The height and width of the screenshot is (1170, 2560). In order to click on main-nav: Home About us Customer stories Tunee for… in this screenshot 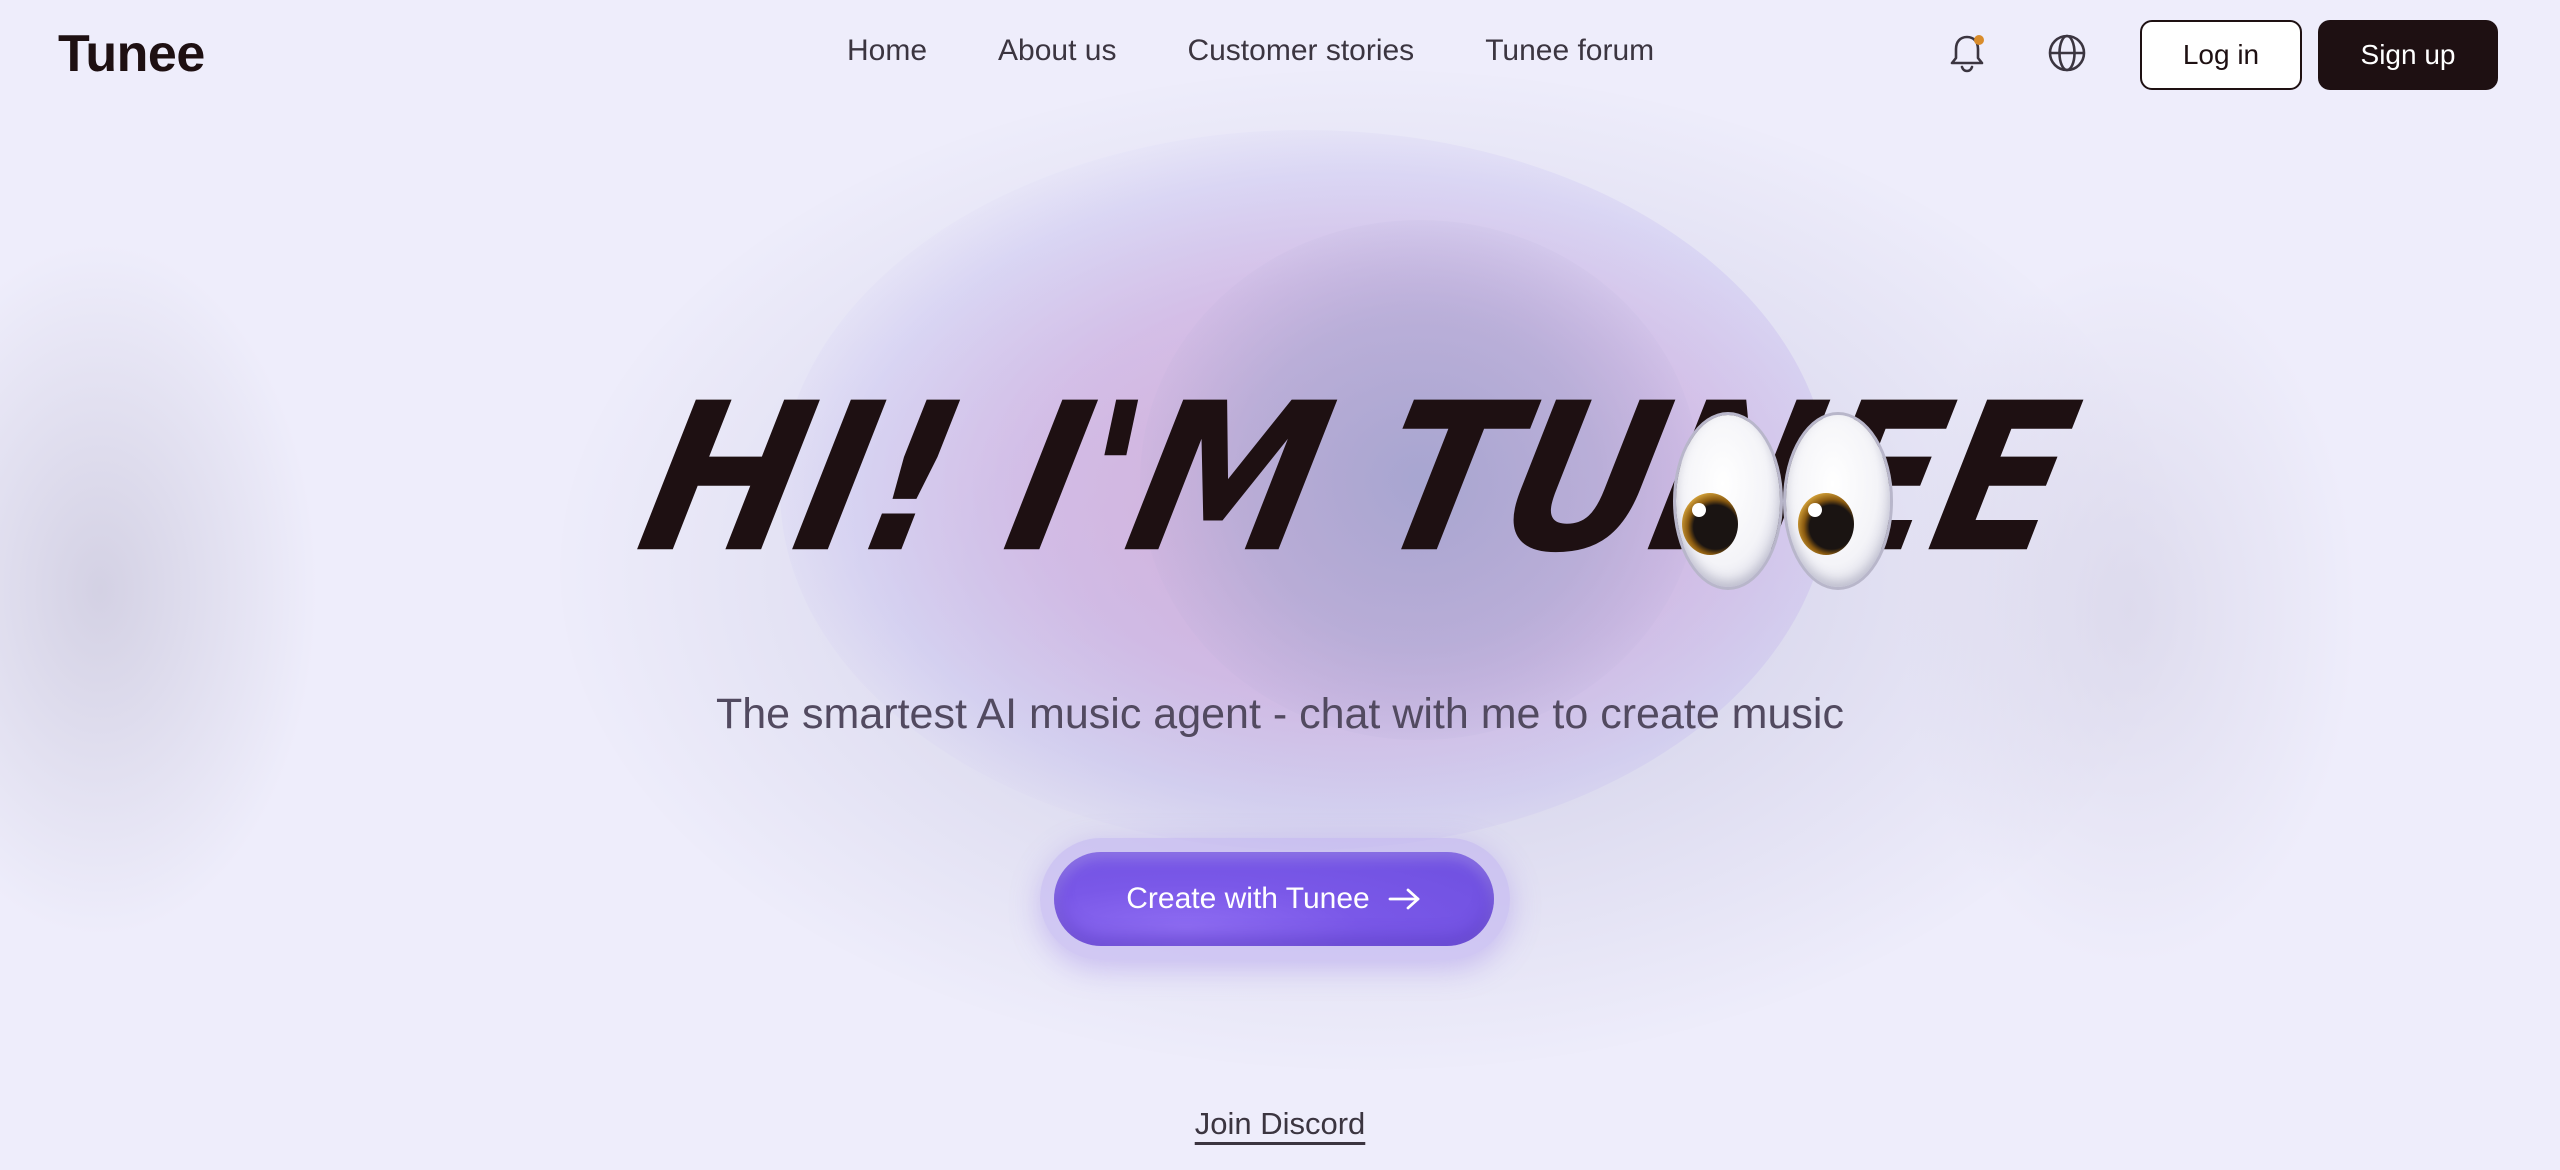, I will do `click(1250, 51)`.